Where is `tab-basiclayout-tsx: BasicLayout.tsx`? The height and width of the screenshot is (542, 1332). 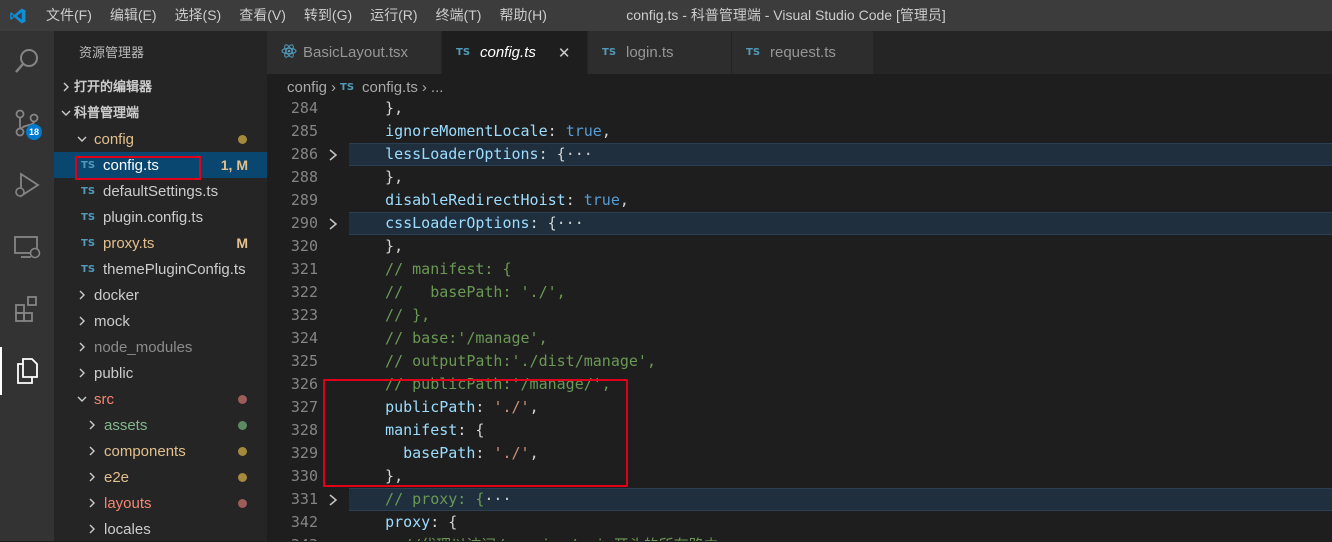 tab-basiclayout-tsx: BasicLayout.tsx is located at coordinates (354, 52).